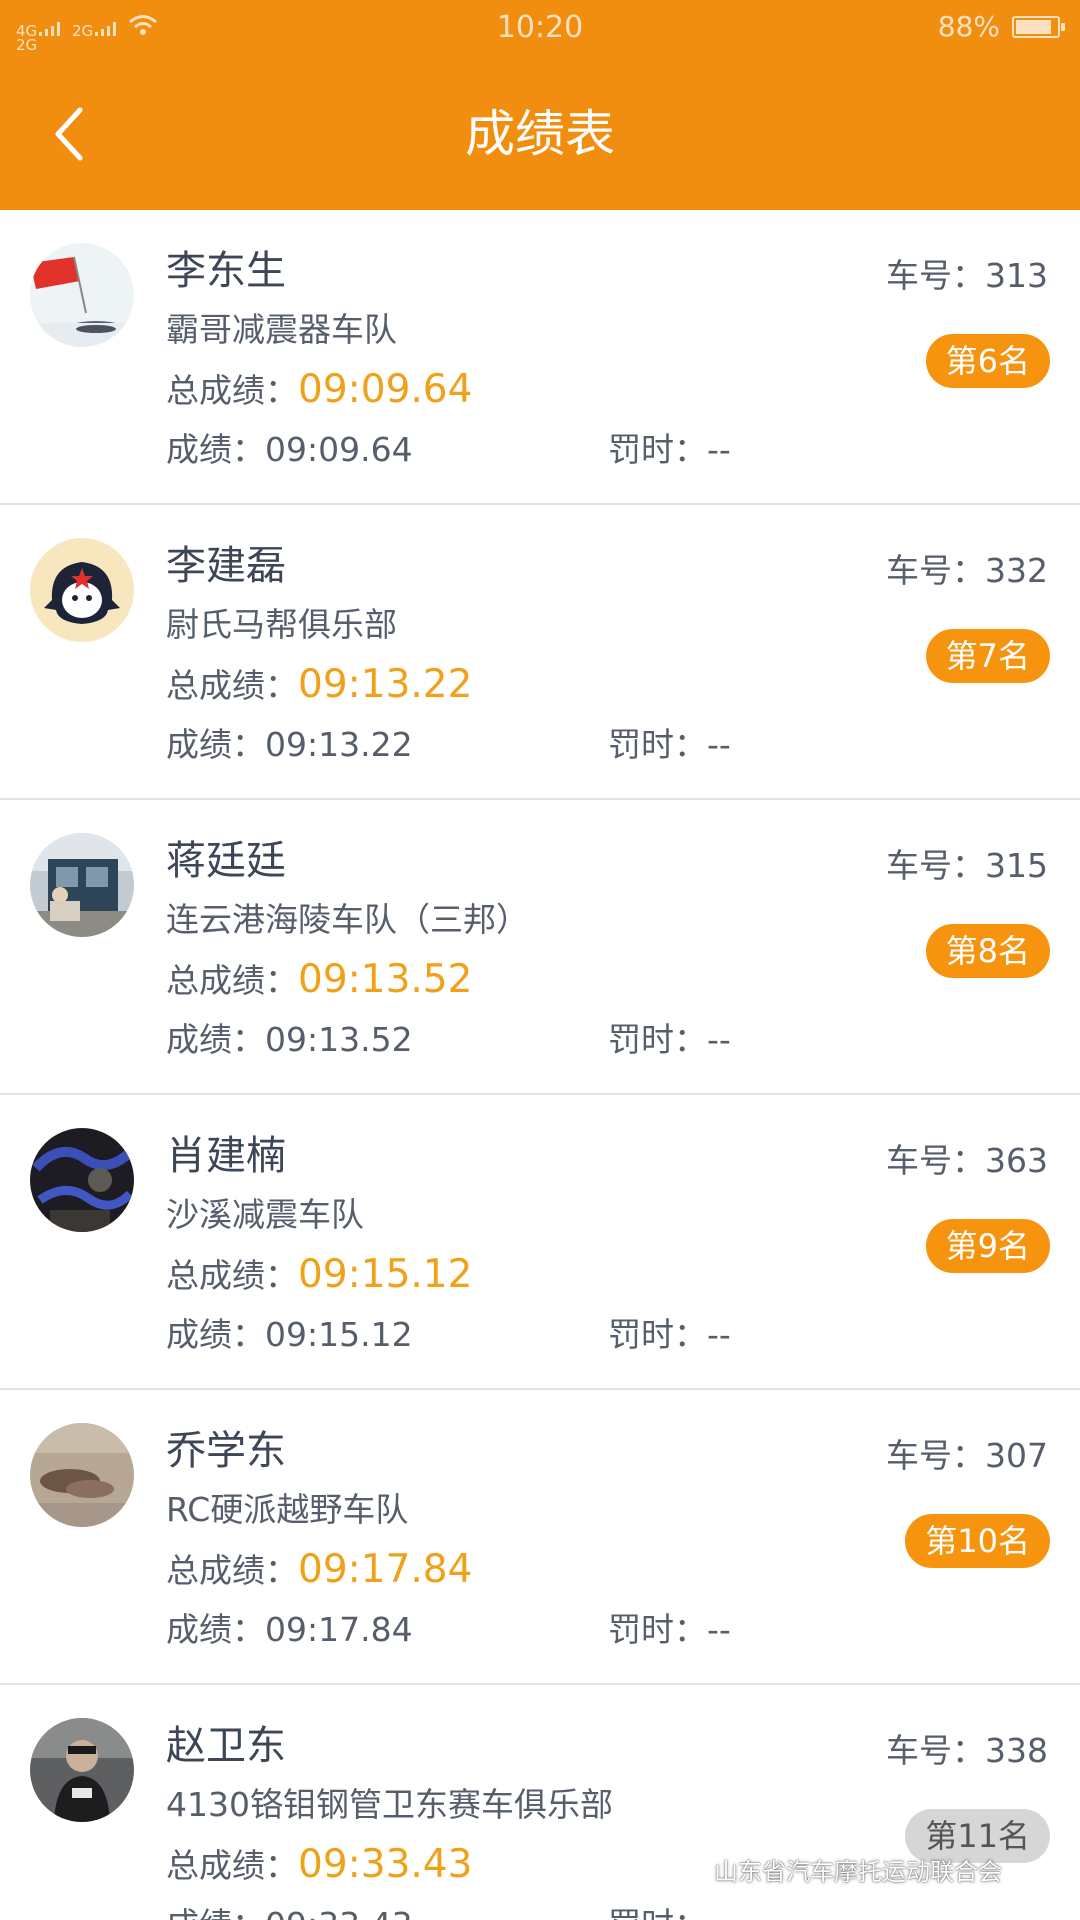  I want to click on total-score-value: 09:13.22, so click(385, 684).